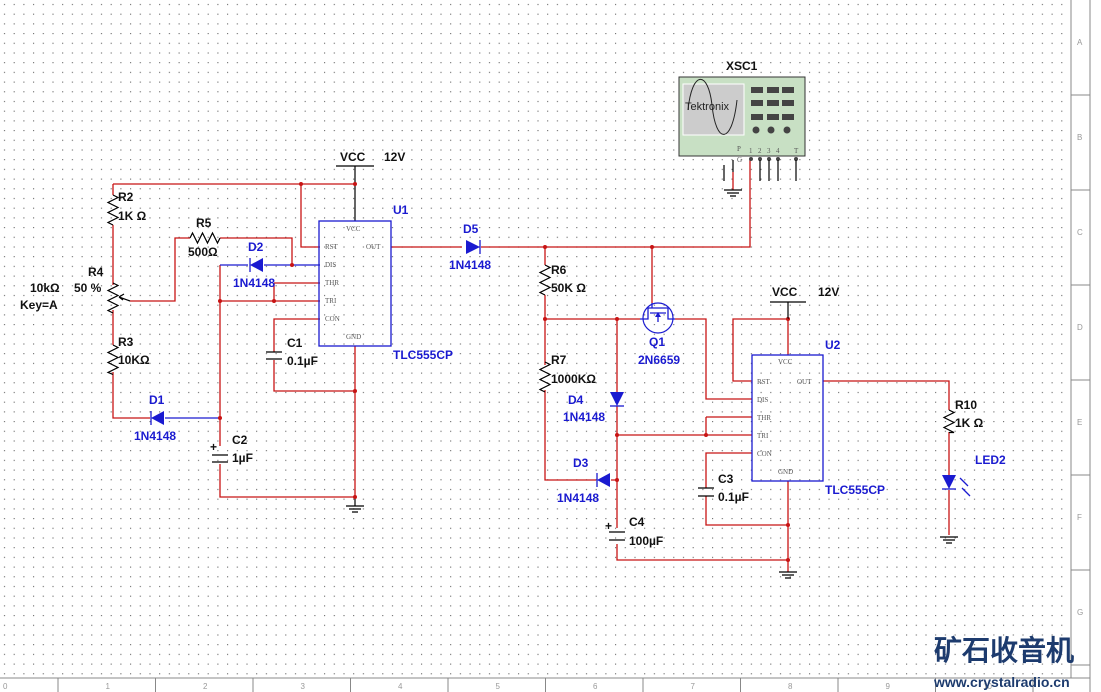  What do you see at coordinates (888, 686) in the screenshot?
I see `ruler-column-label: 9` at bounding box center [888, 686].